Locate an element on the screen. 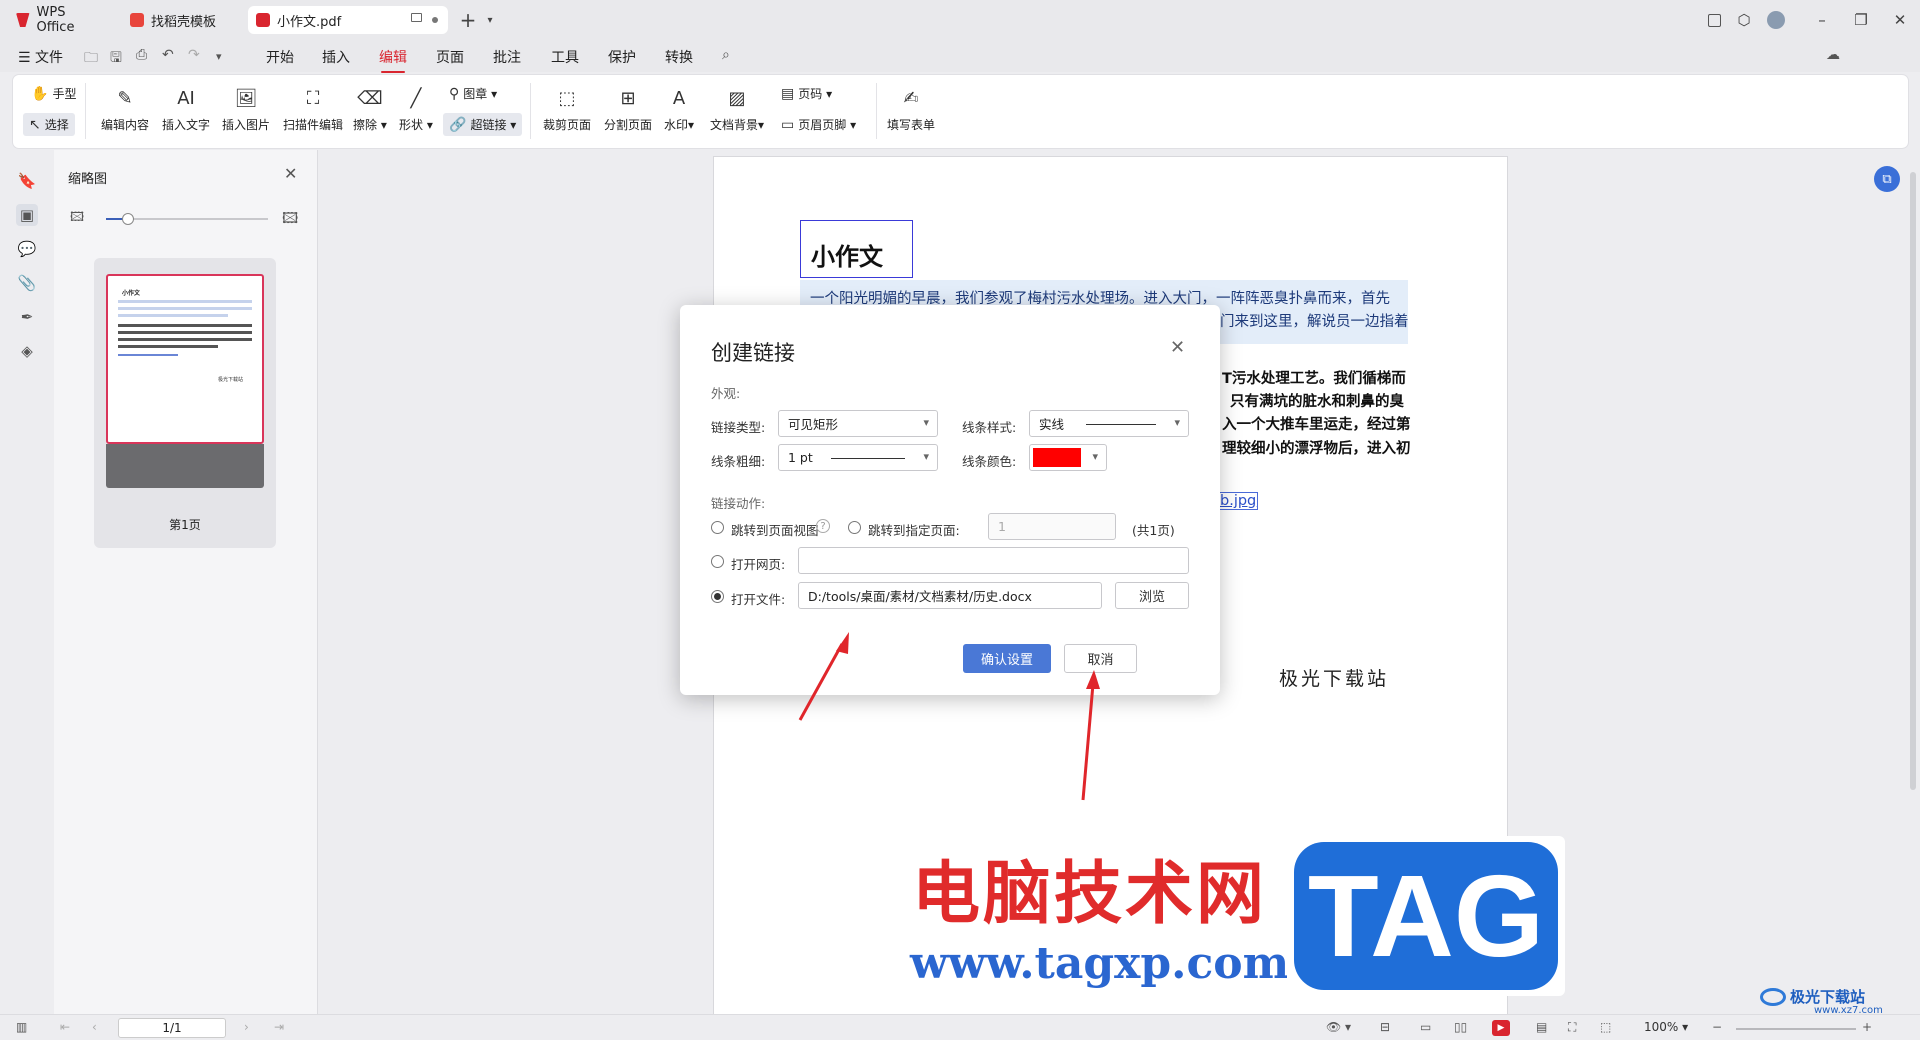  restore-icon: ❐ is located at coordinates (1861, 20).